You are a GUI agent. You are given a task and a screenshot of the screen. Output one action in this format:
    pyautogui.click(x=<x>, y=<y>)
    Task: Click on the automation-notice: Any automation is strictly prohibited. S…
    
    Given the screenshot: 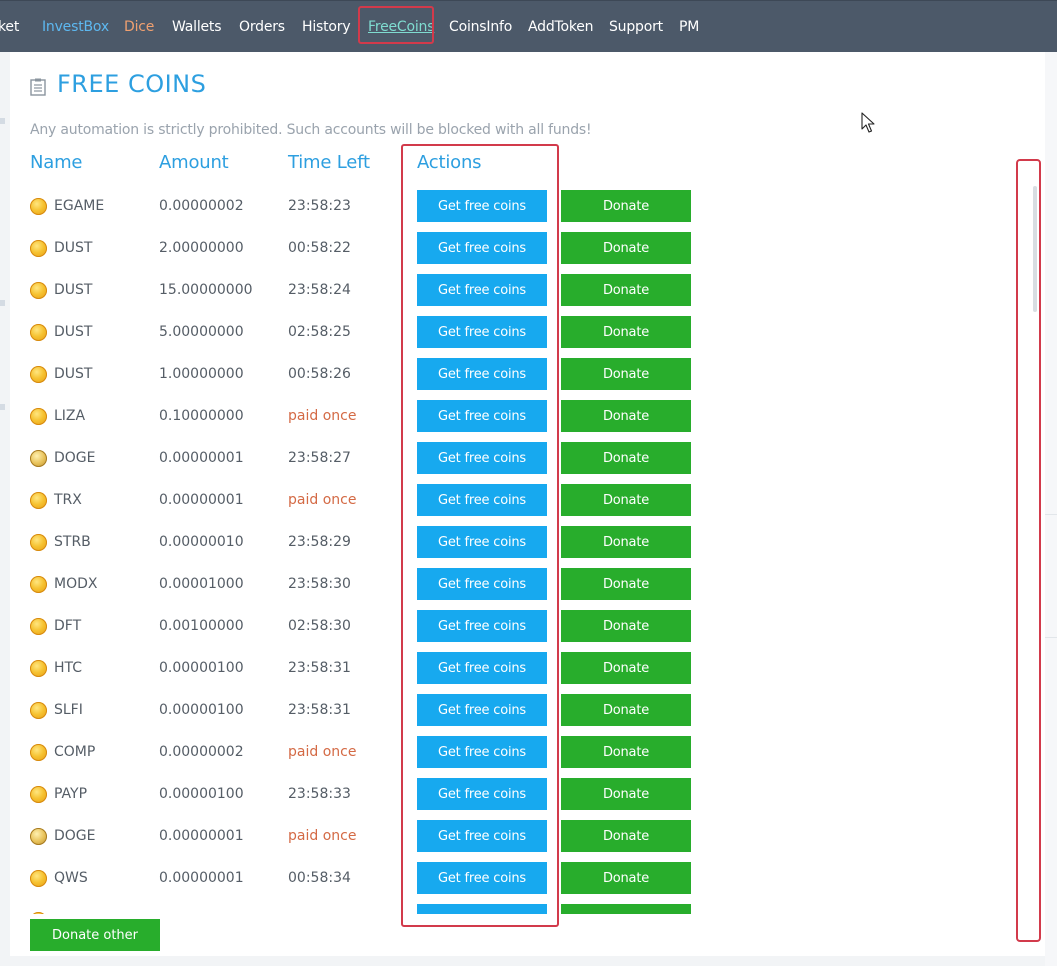 What is the action you would take?
    pyautogui.click(x=311, y=130)
    